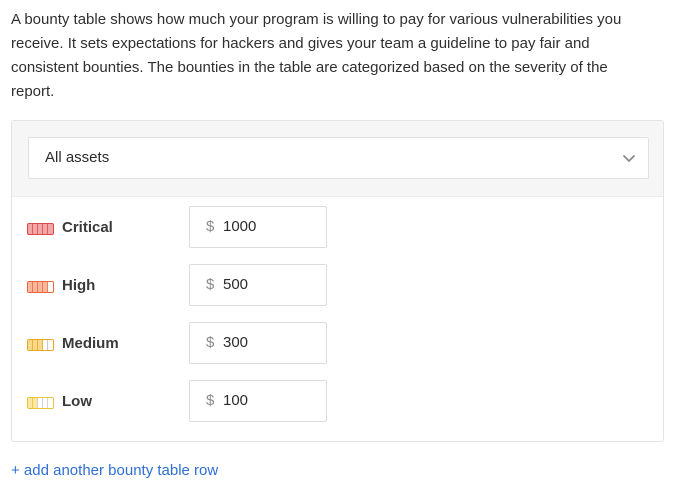 The image size is (676, 499). I want to click on chevron-down-icon, so click(629, 158).